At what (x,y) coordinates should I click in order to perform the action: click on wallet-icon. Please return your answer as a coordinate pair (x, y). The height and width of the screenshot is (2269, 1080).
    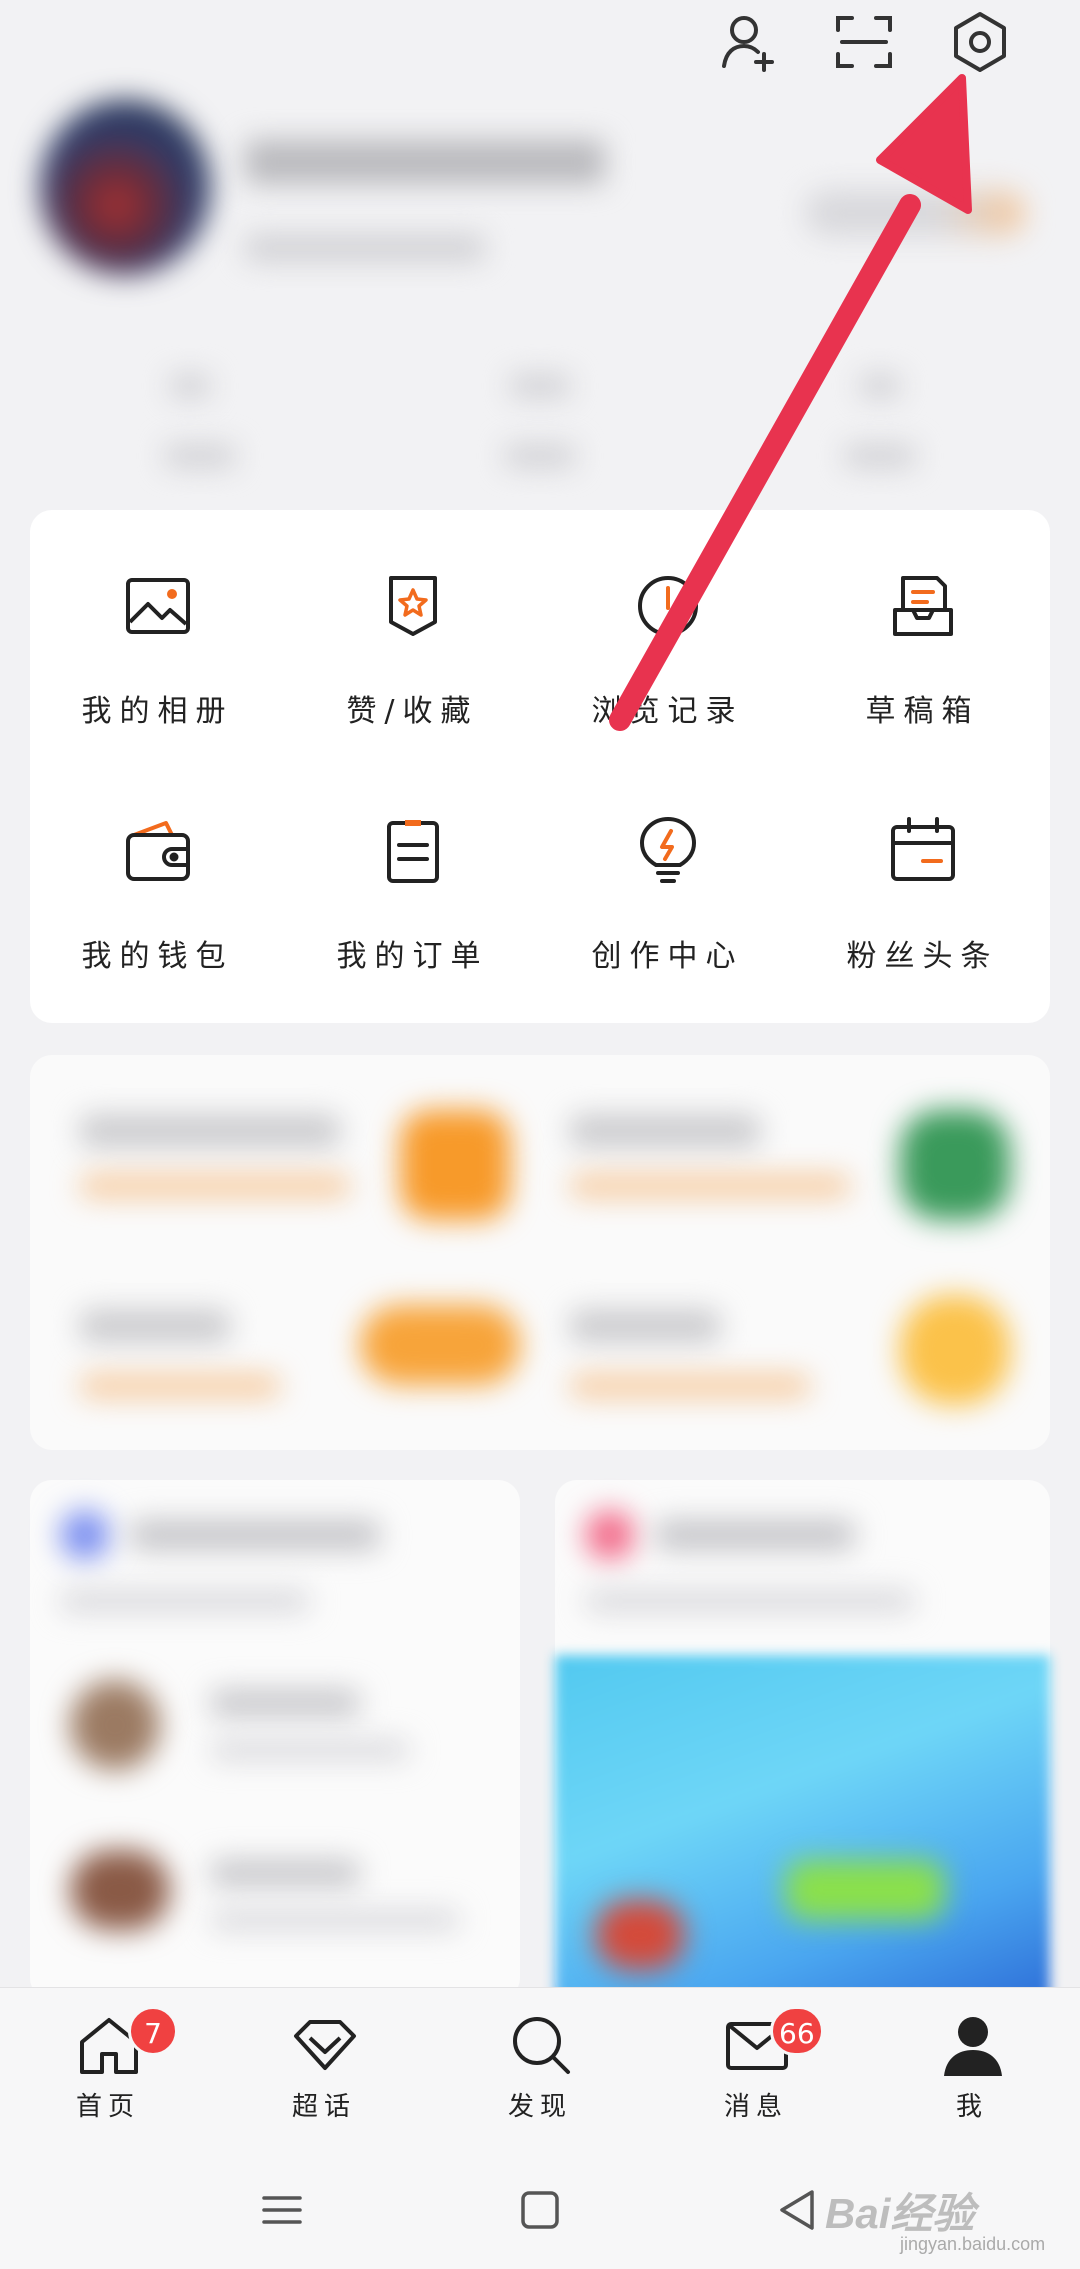
    Looking at the image, I should click on (158, 851).